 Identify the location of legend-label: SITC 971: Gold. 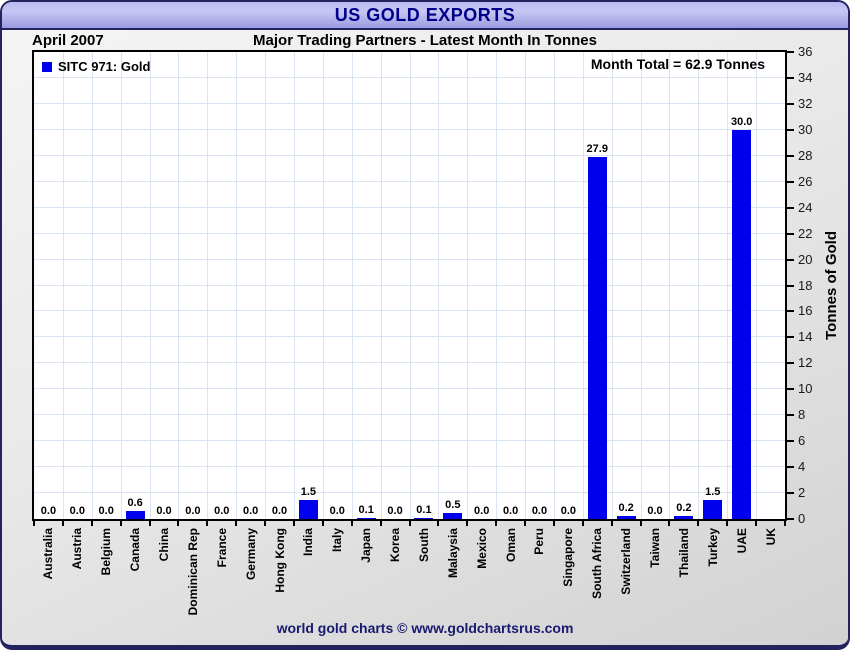
(104, 66).